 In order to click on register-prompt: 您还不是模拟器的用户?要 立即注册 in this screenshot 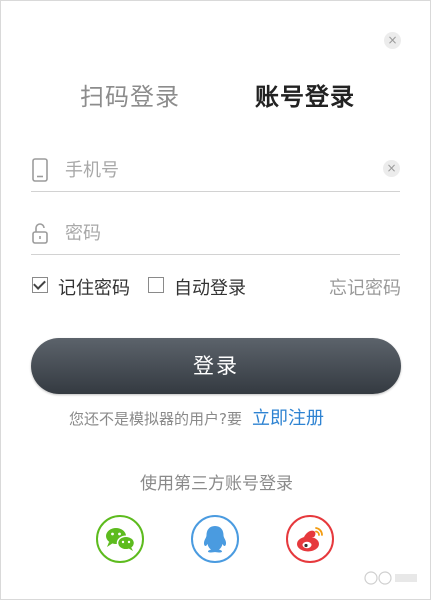, I will do `click(229, 417)`.